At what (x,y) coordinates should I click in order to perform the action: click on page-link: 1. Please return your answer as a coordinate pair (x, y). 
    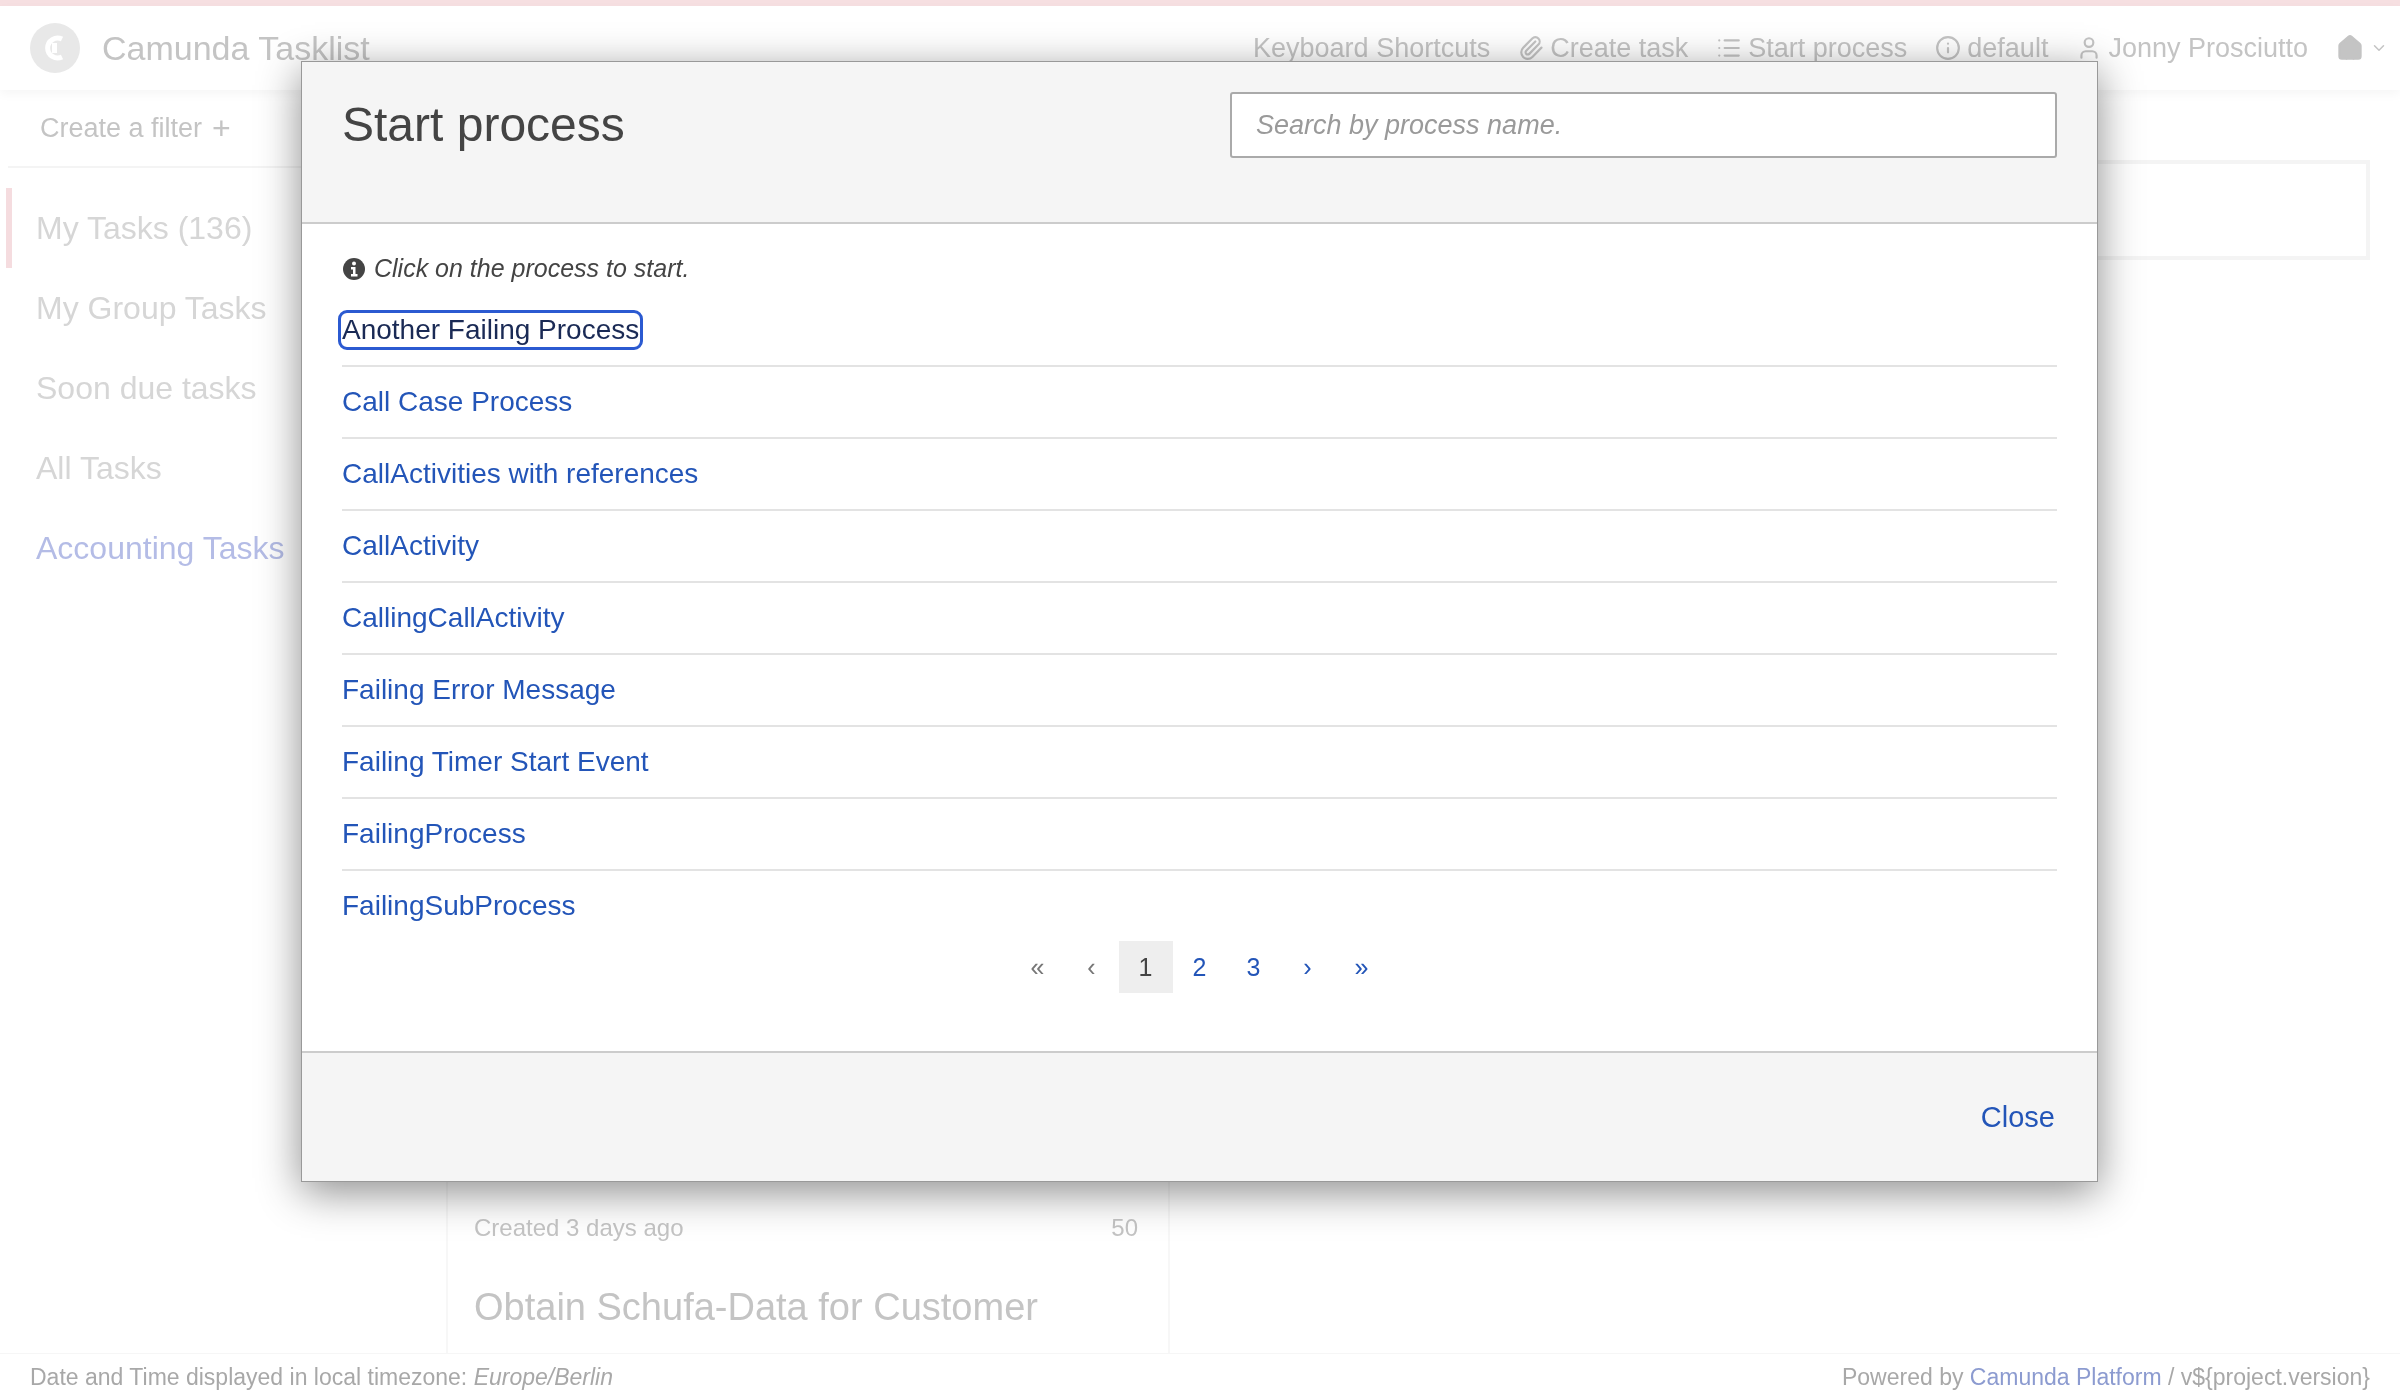
    Looking at the image, I should click on (1145, 967).